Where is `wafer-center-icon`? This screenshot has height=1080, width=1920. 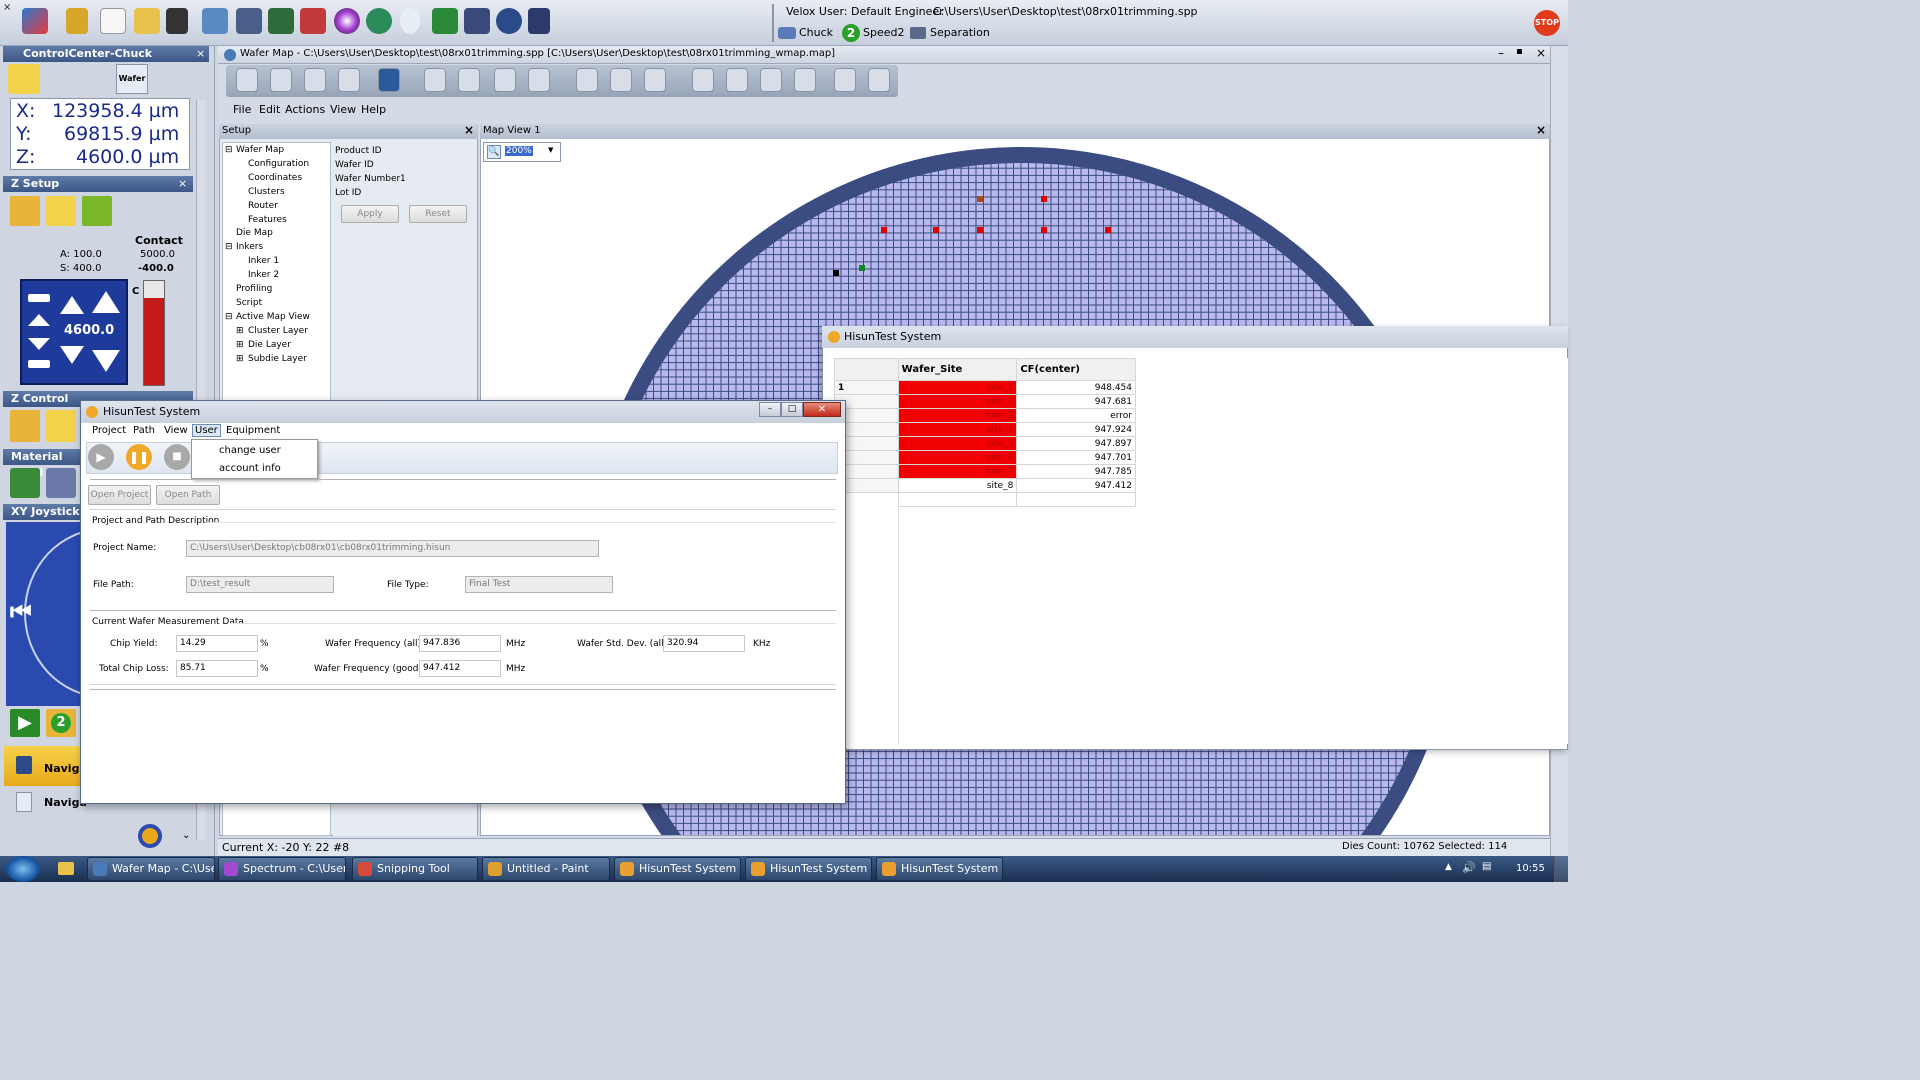
wafer-center-icon is located at coordinates (737, 80).